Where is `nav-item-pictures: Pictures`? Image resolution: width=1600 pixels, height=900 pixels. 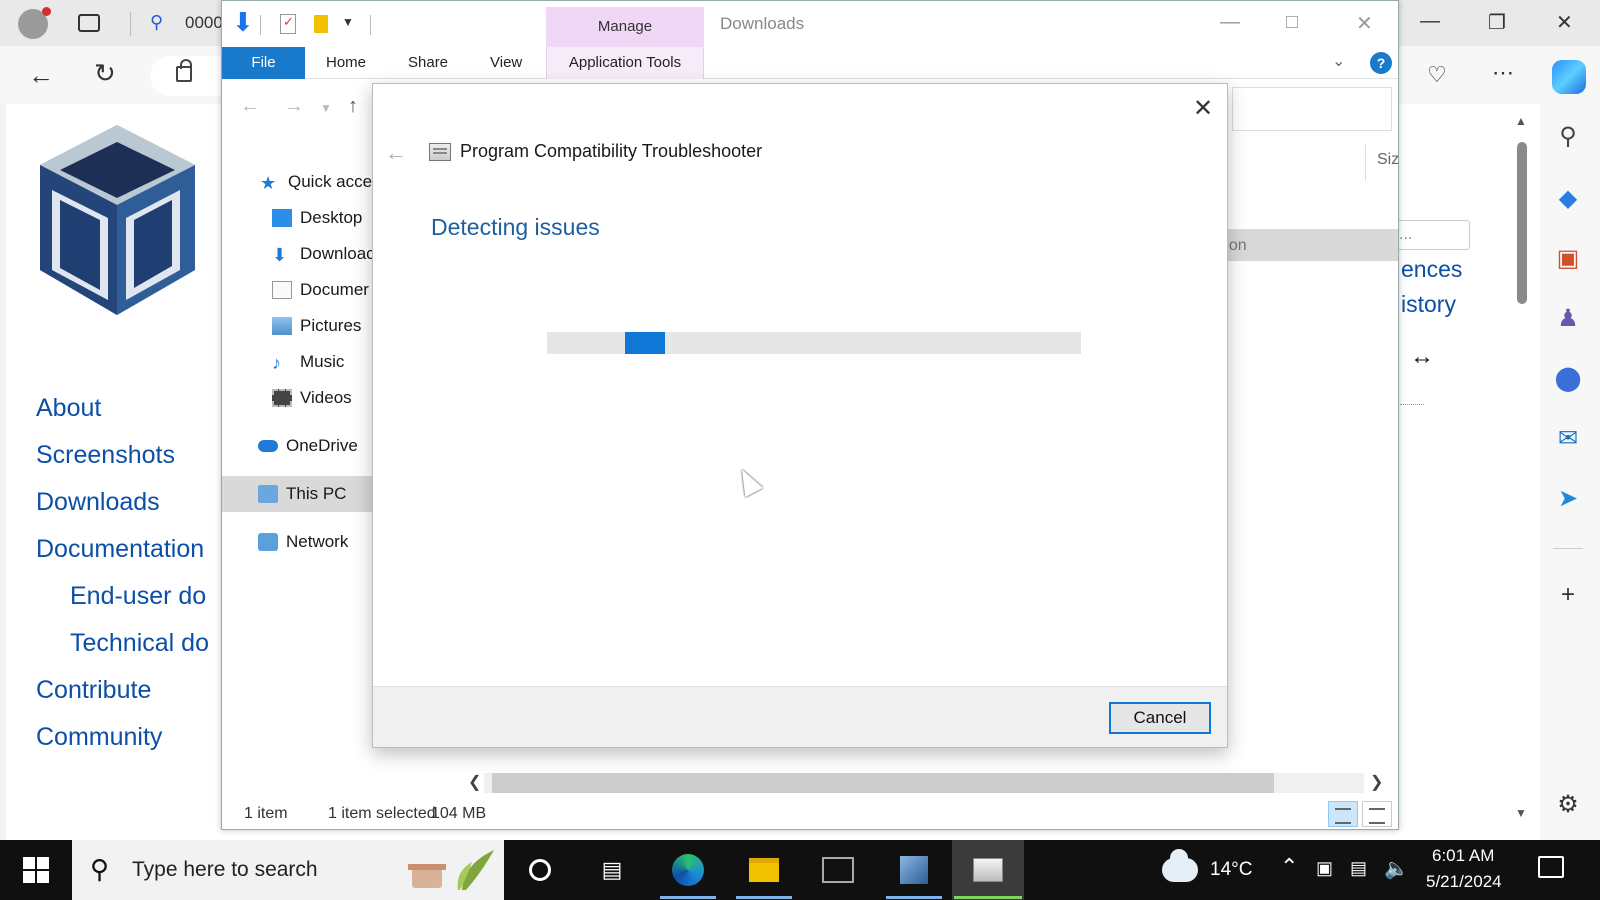 nav-item-pictures: Pictures is located at coordinates (316, 326).